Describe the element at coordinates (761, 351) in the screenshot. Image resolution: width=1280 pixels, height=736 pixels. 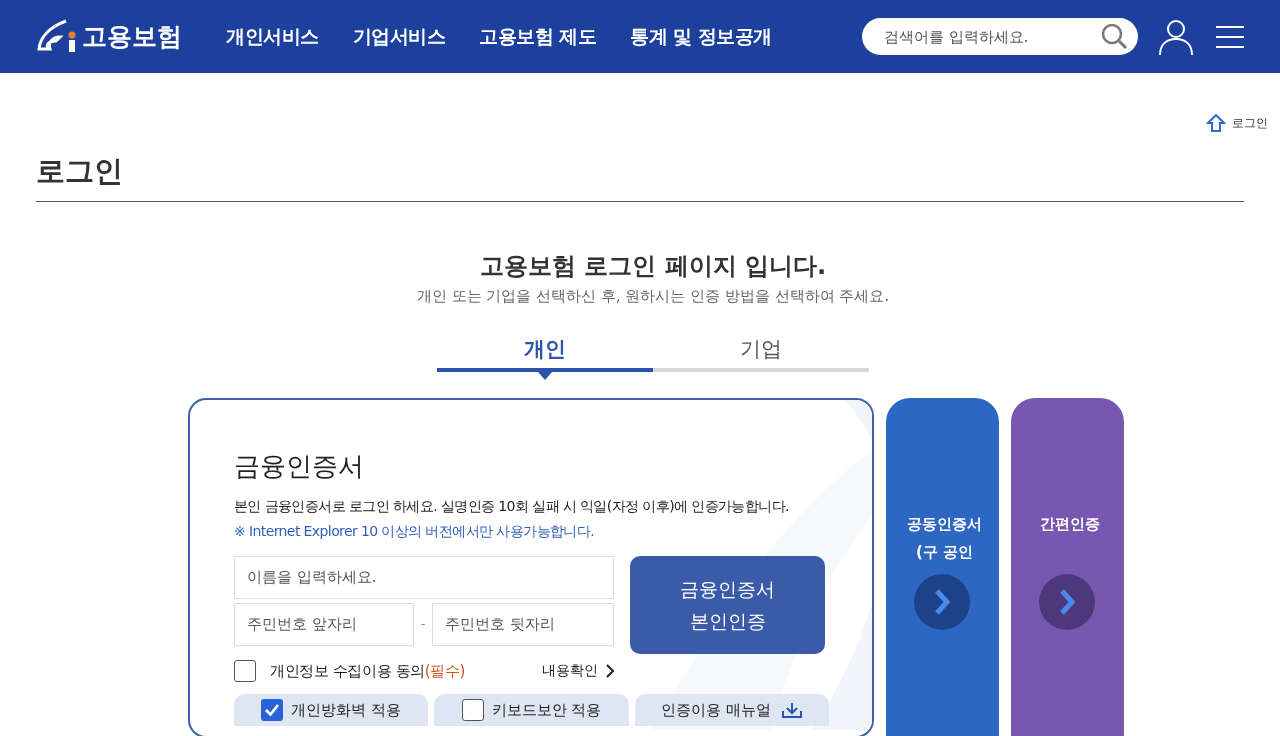
I see `tab: 기업` at that location.